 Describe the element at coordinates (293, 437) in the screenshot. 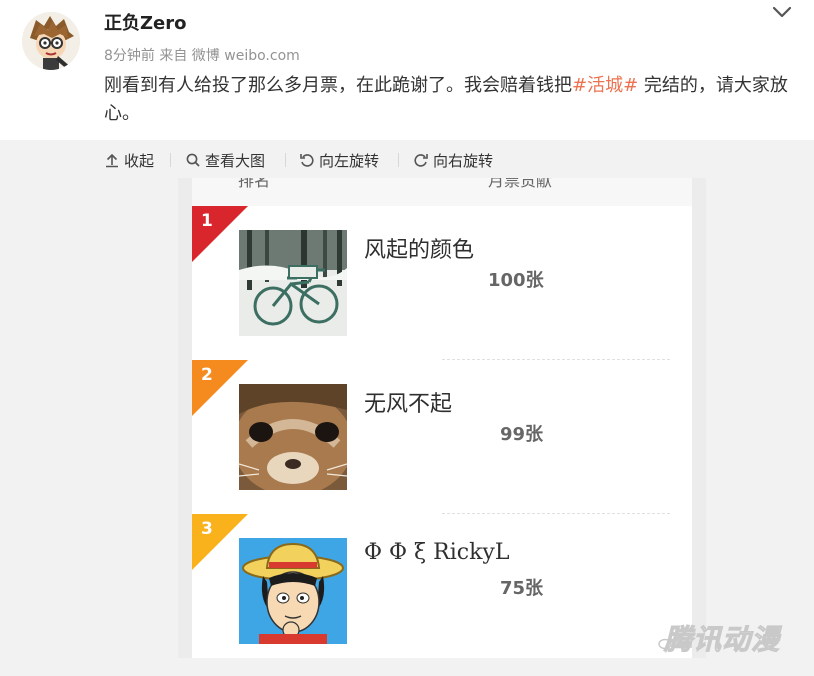

I see `user-picture-squirrel` at that location.